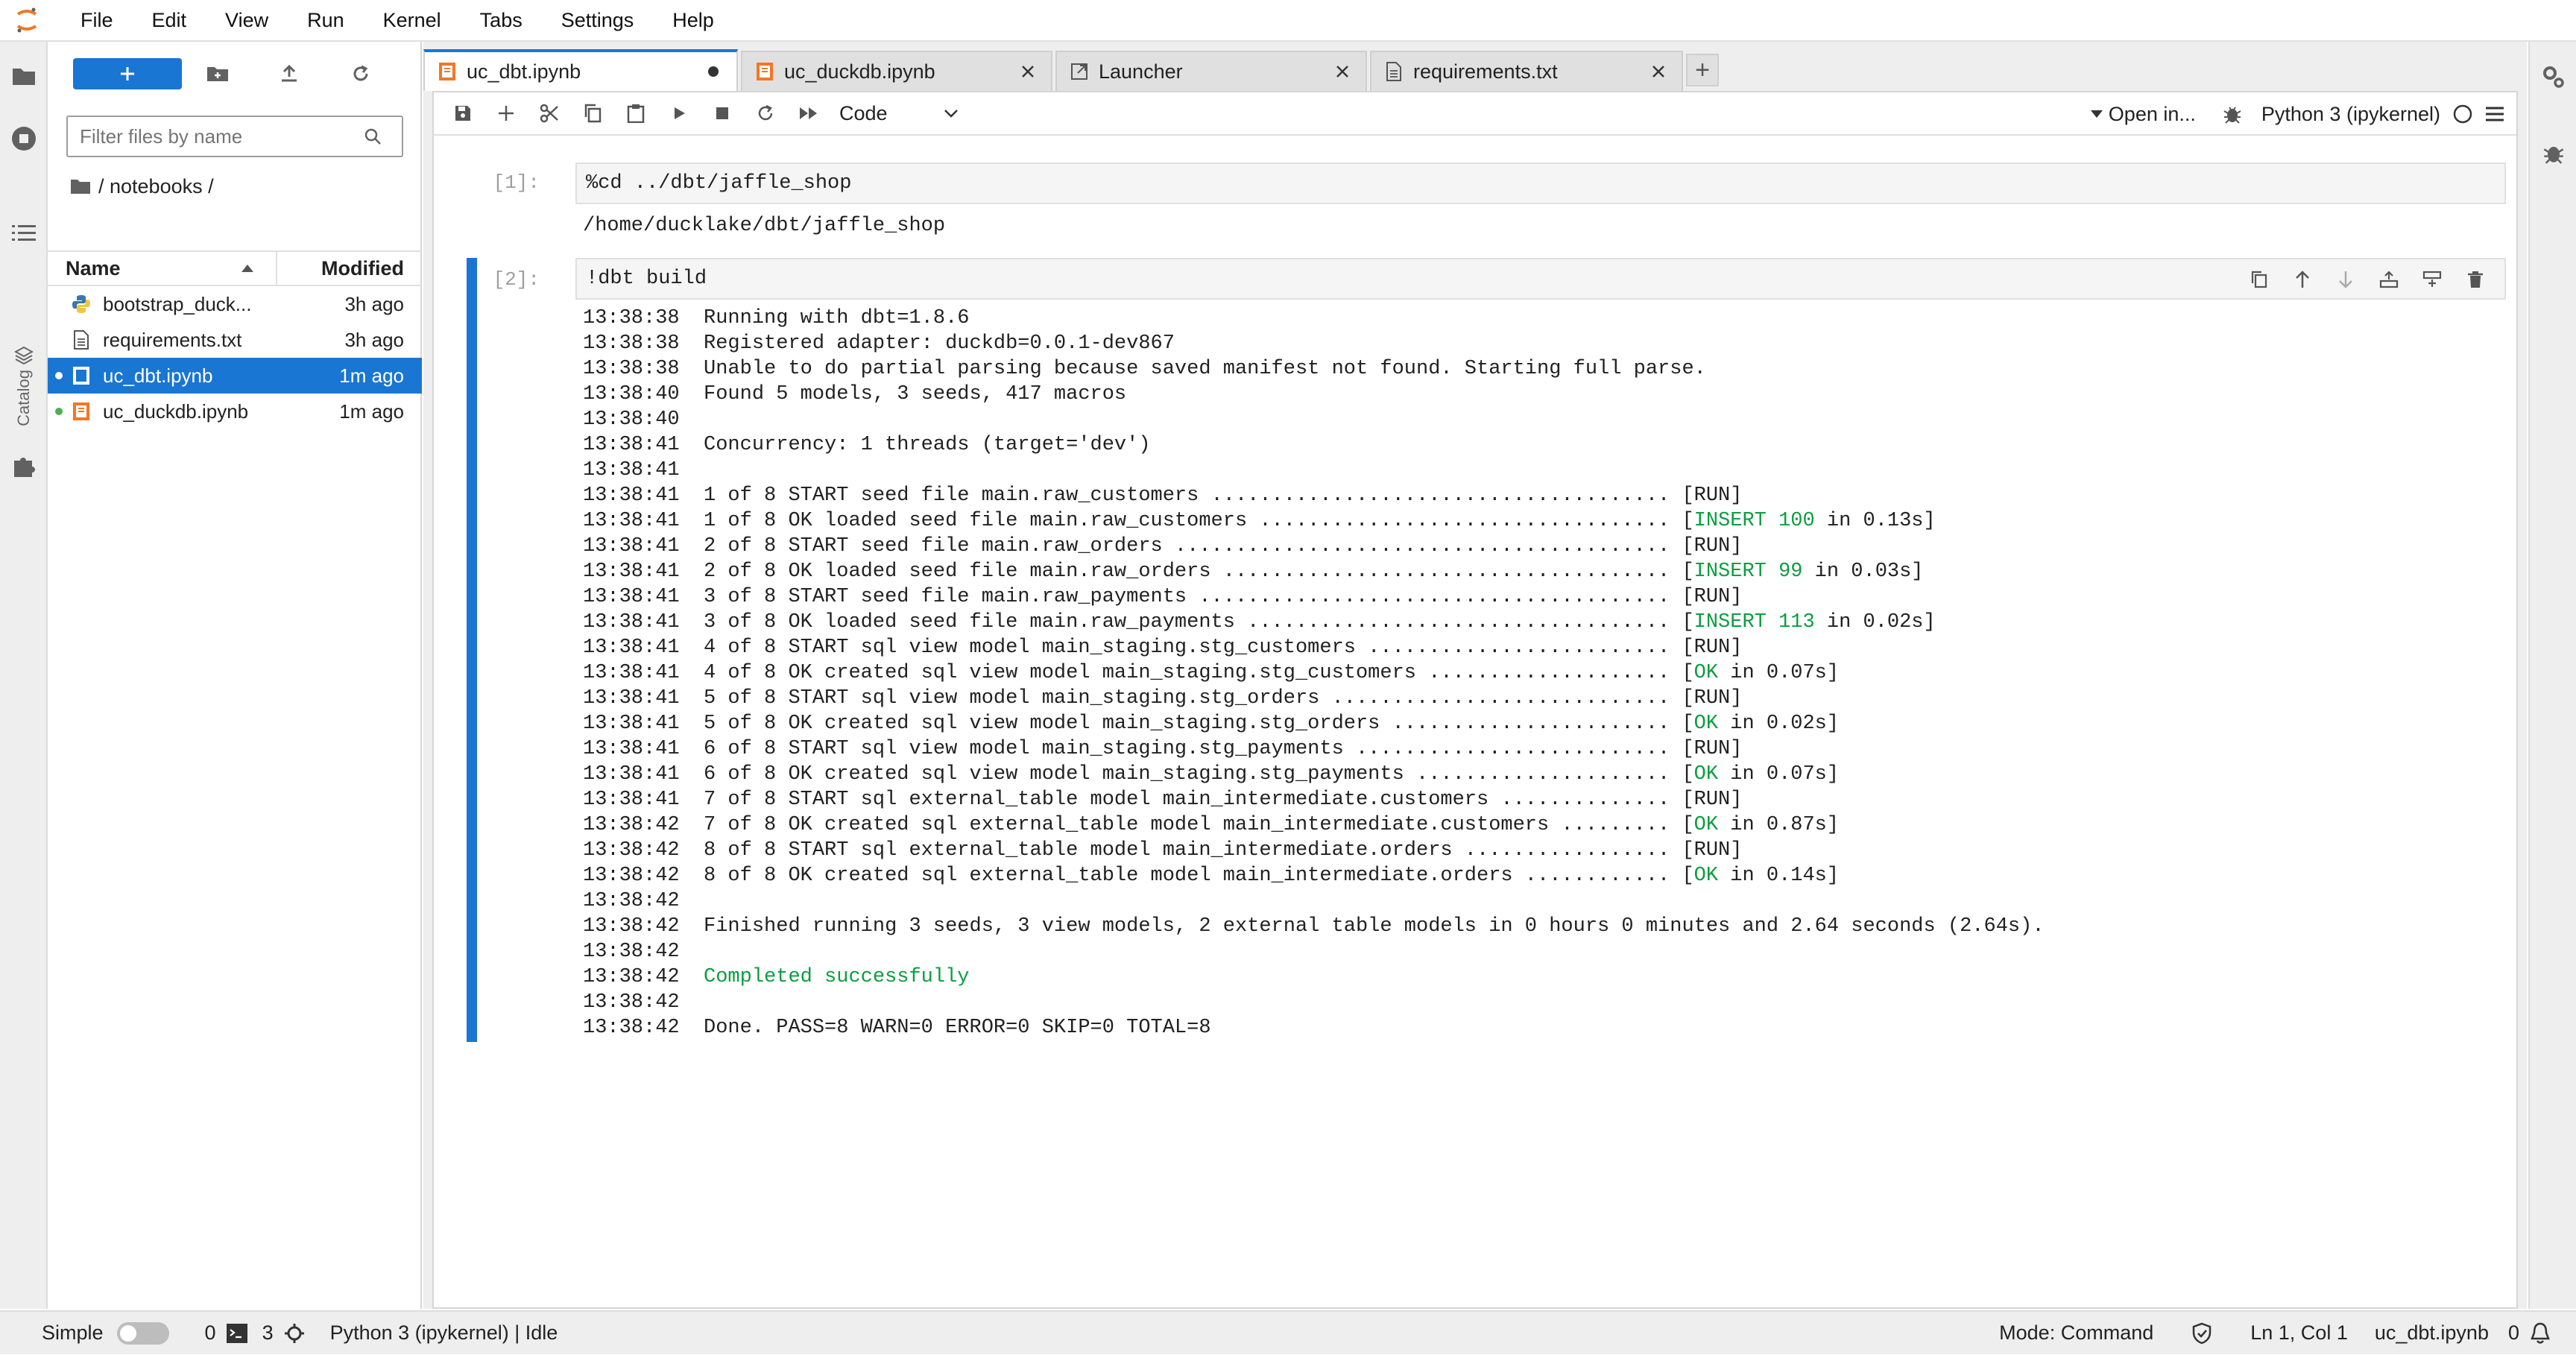 The width and height of the screenshot is (2576, 1355). I want to click on restart-icon, so click(765, 112).